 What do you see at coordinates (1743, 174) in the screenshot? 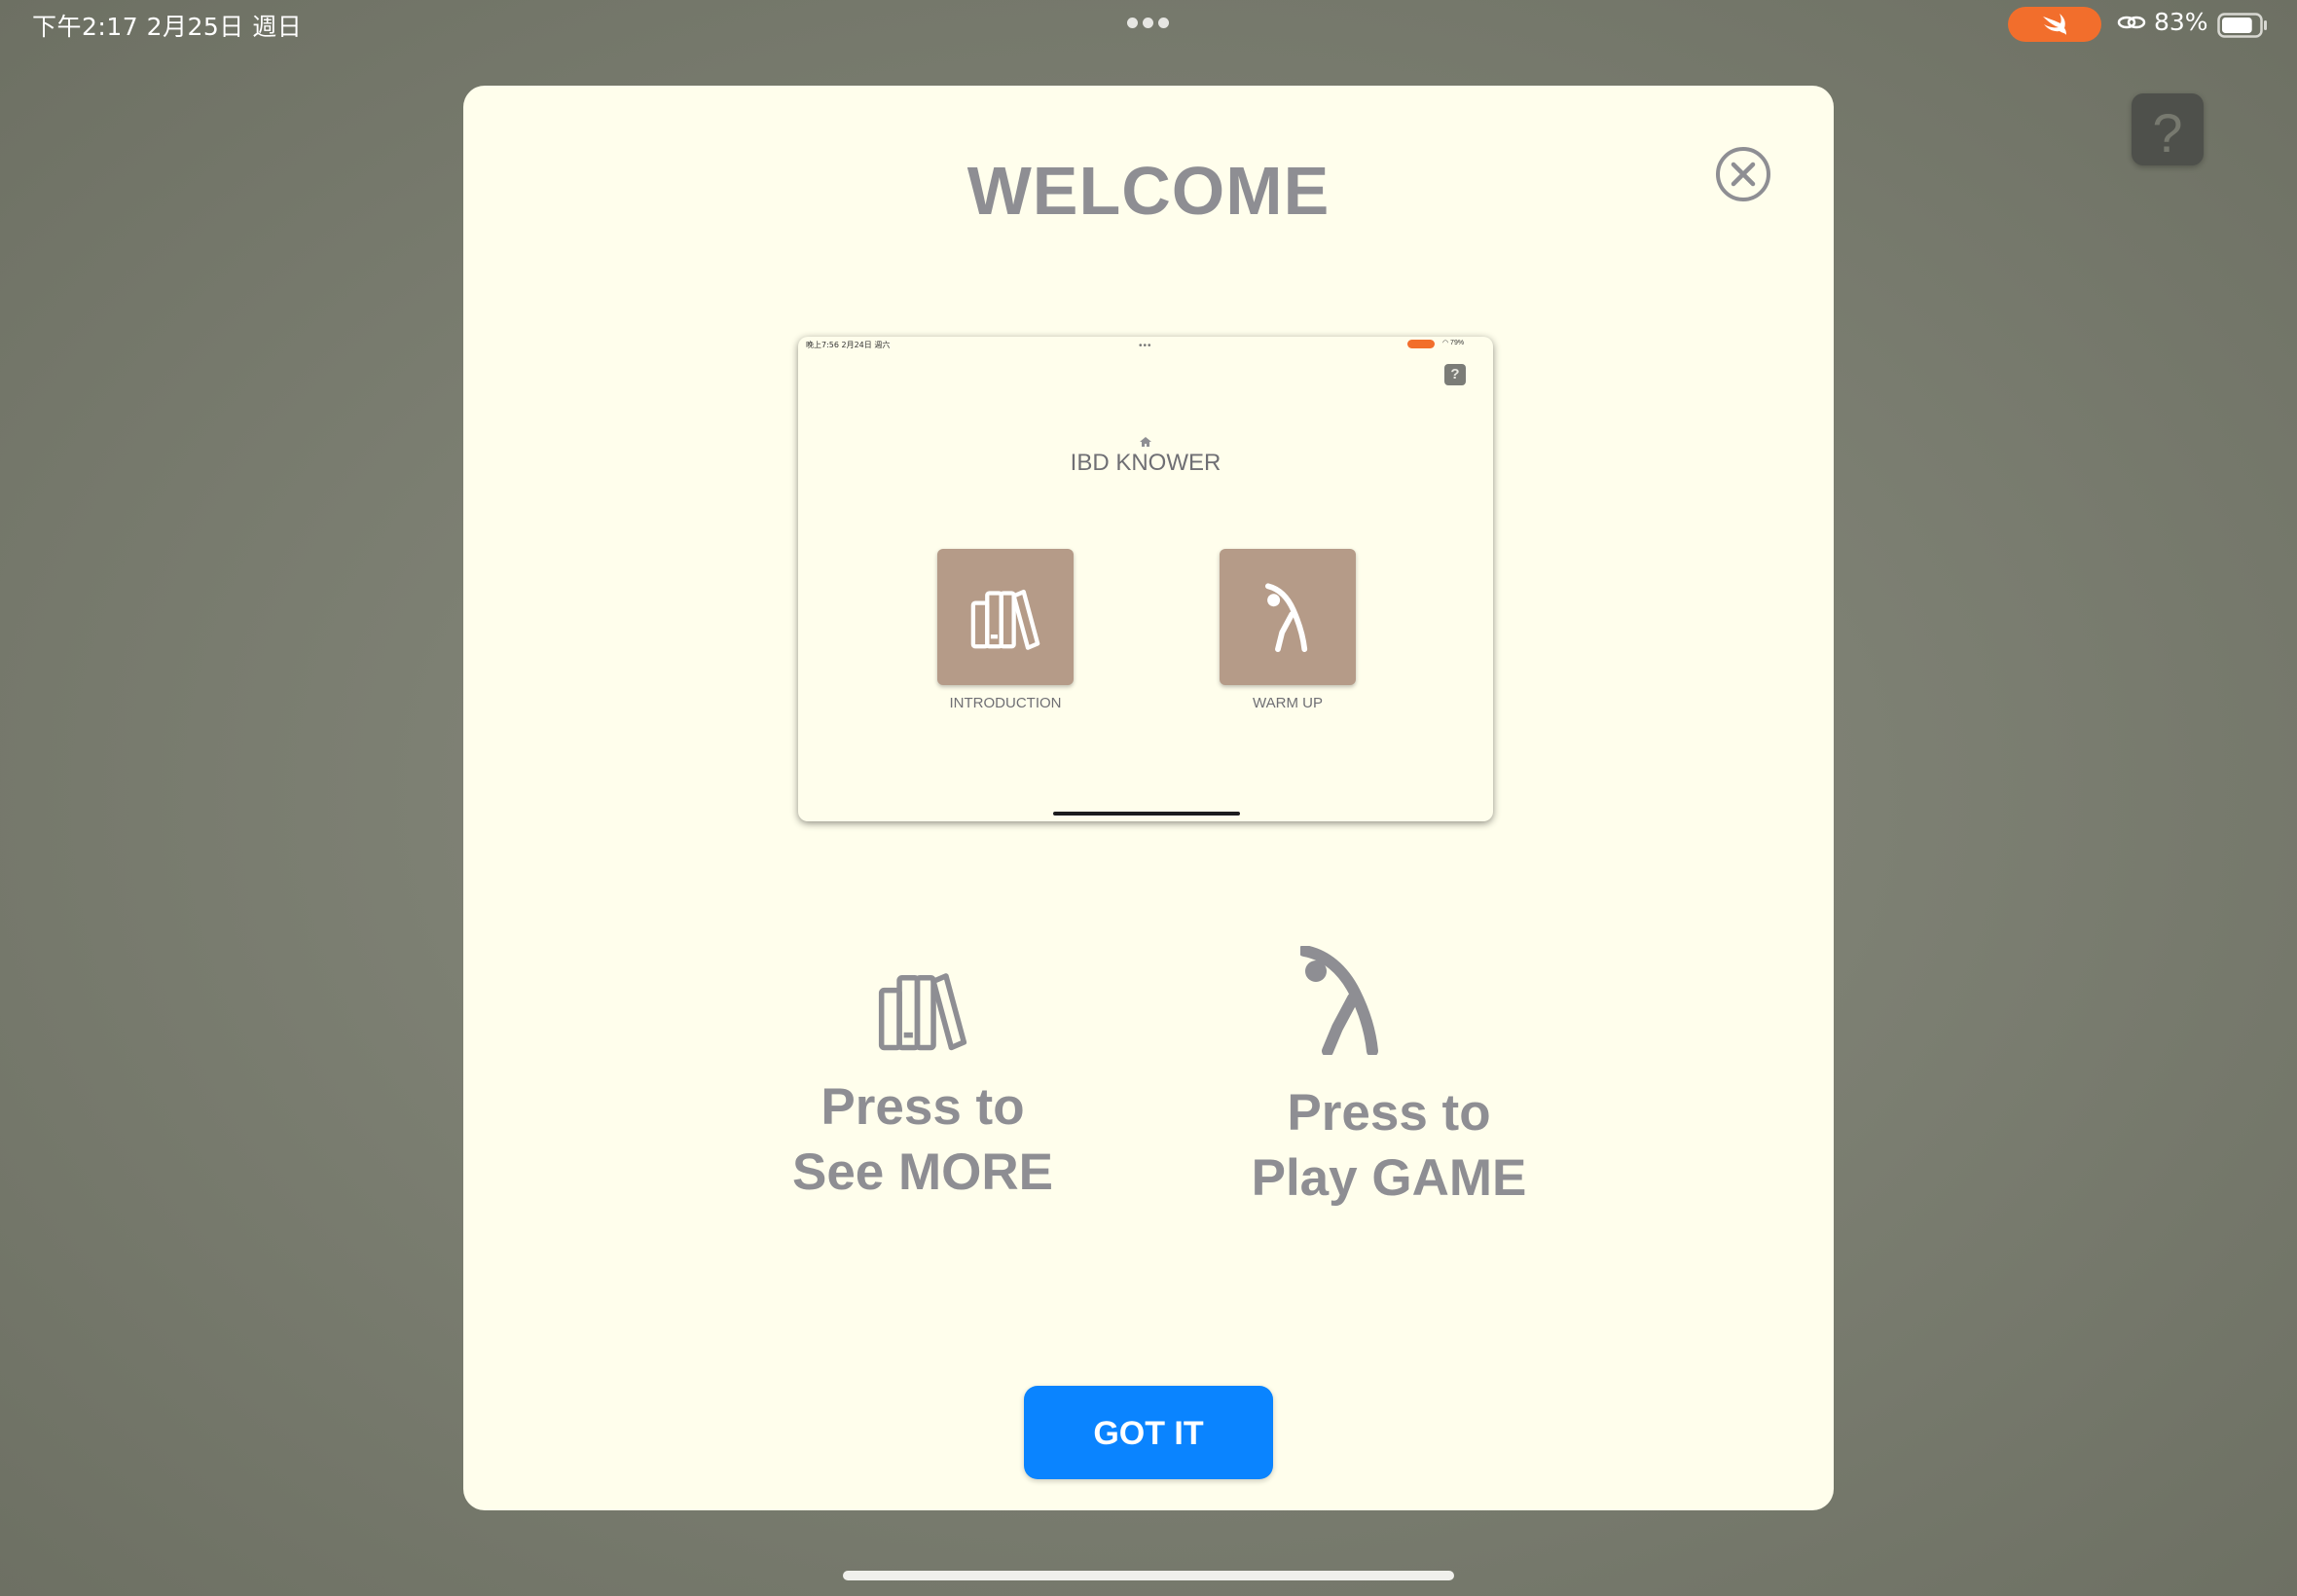
I see `close-icon` at bounding box center [1743, 174].